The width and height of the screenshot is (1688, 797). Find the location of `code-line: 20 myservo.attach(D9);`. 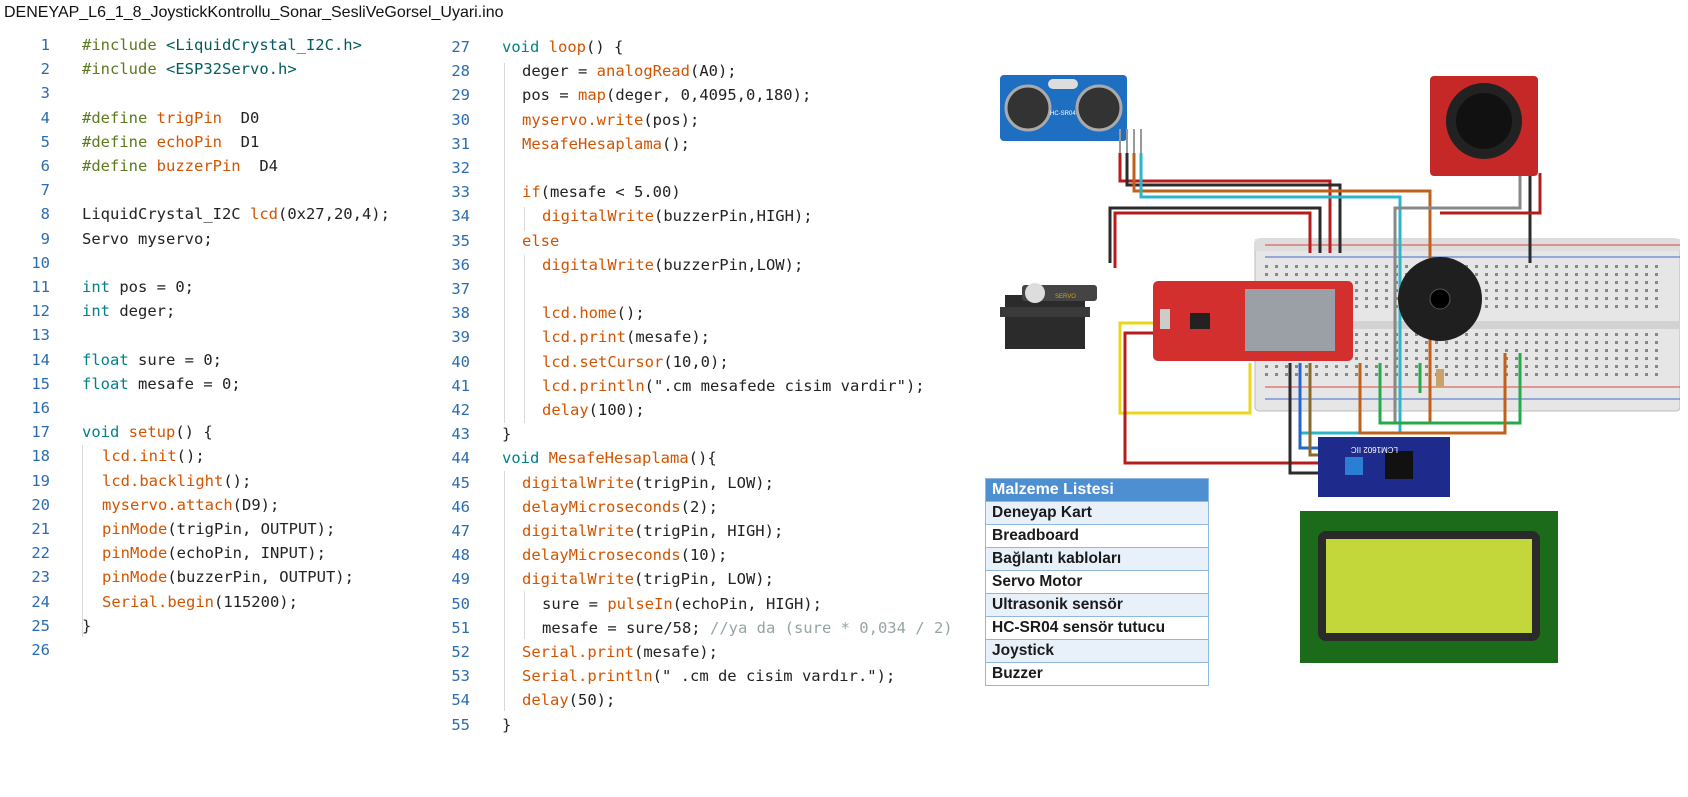

code-line: 20 myservo.attach(D9); is located at coordinates (225, 505).